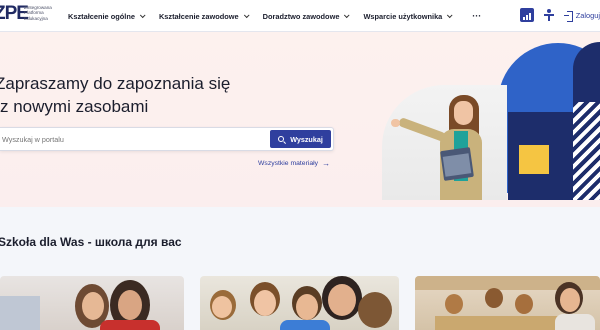  What do you see at coordinates (568, 16) in the screenshot?
I see `login-icon` at bounding box center [568, 16].